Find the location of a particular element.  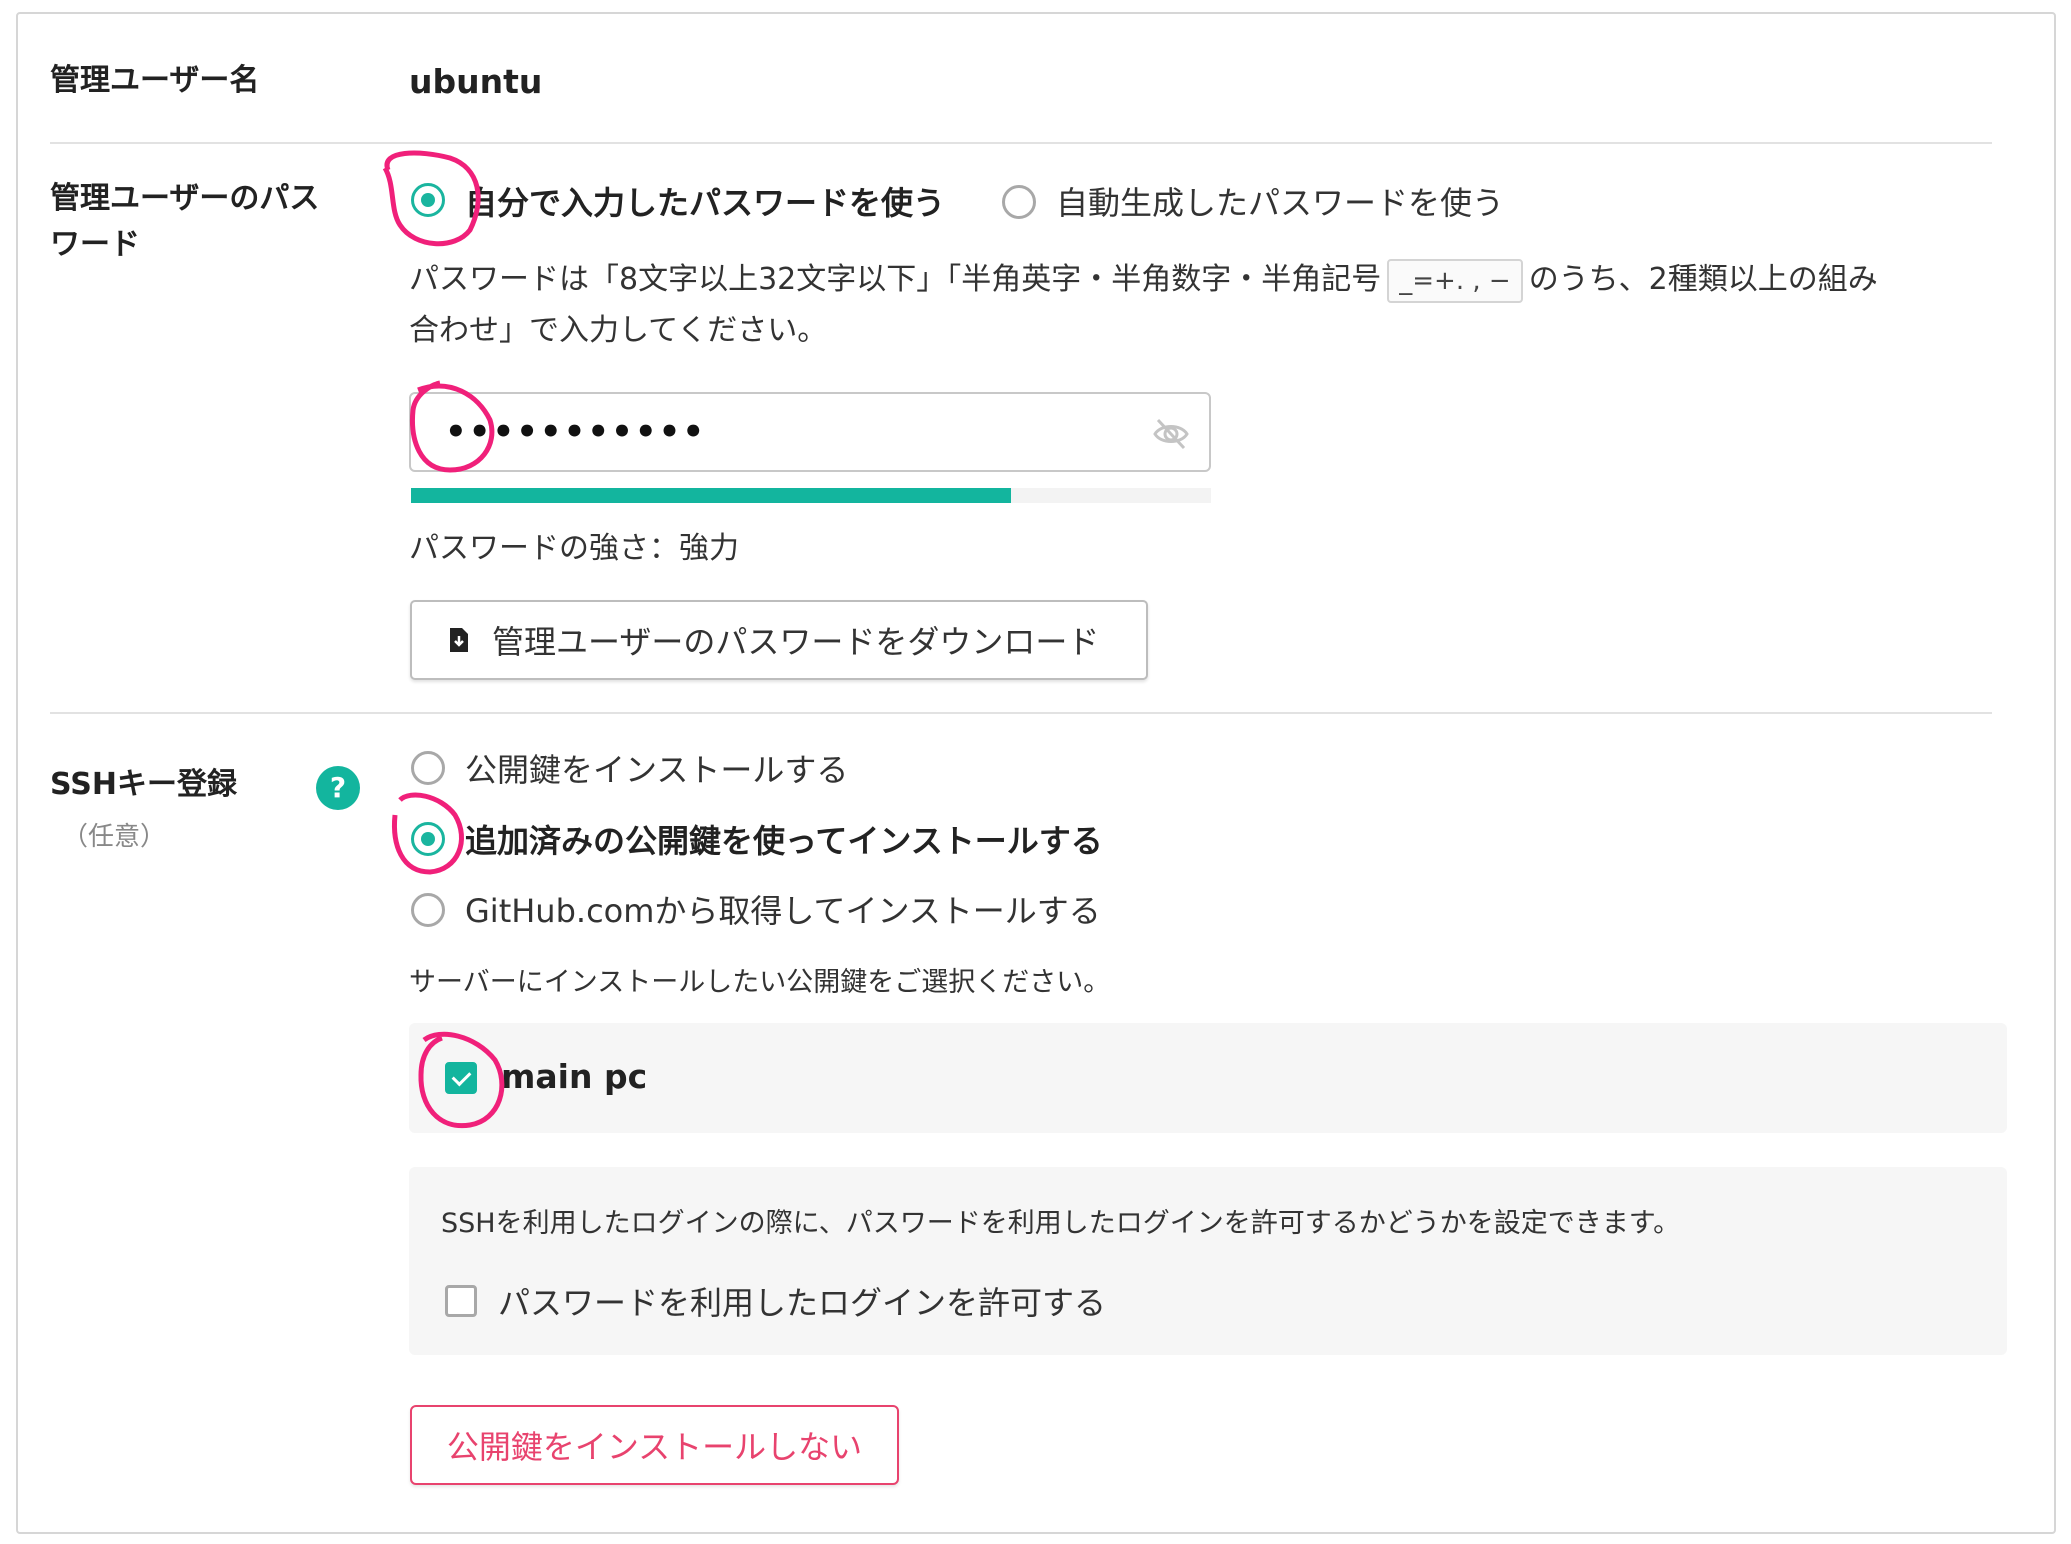

admin-password-label-line1: 管理ユーザーのパス is located at coordinates (185, 198).